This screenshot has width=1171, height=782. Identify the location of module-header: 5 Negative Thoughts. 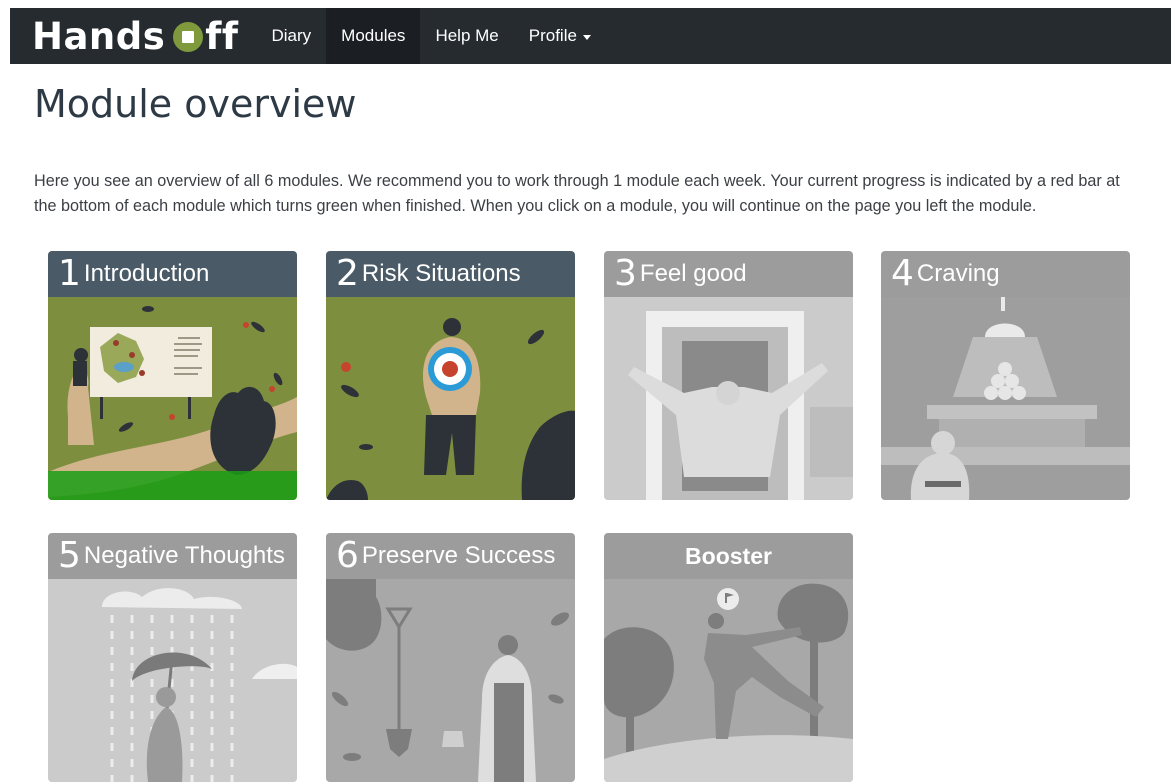
(172, 556).